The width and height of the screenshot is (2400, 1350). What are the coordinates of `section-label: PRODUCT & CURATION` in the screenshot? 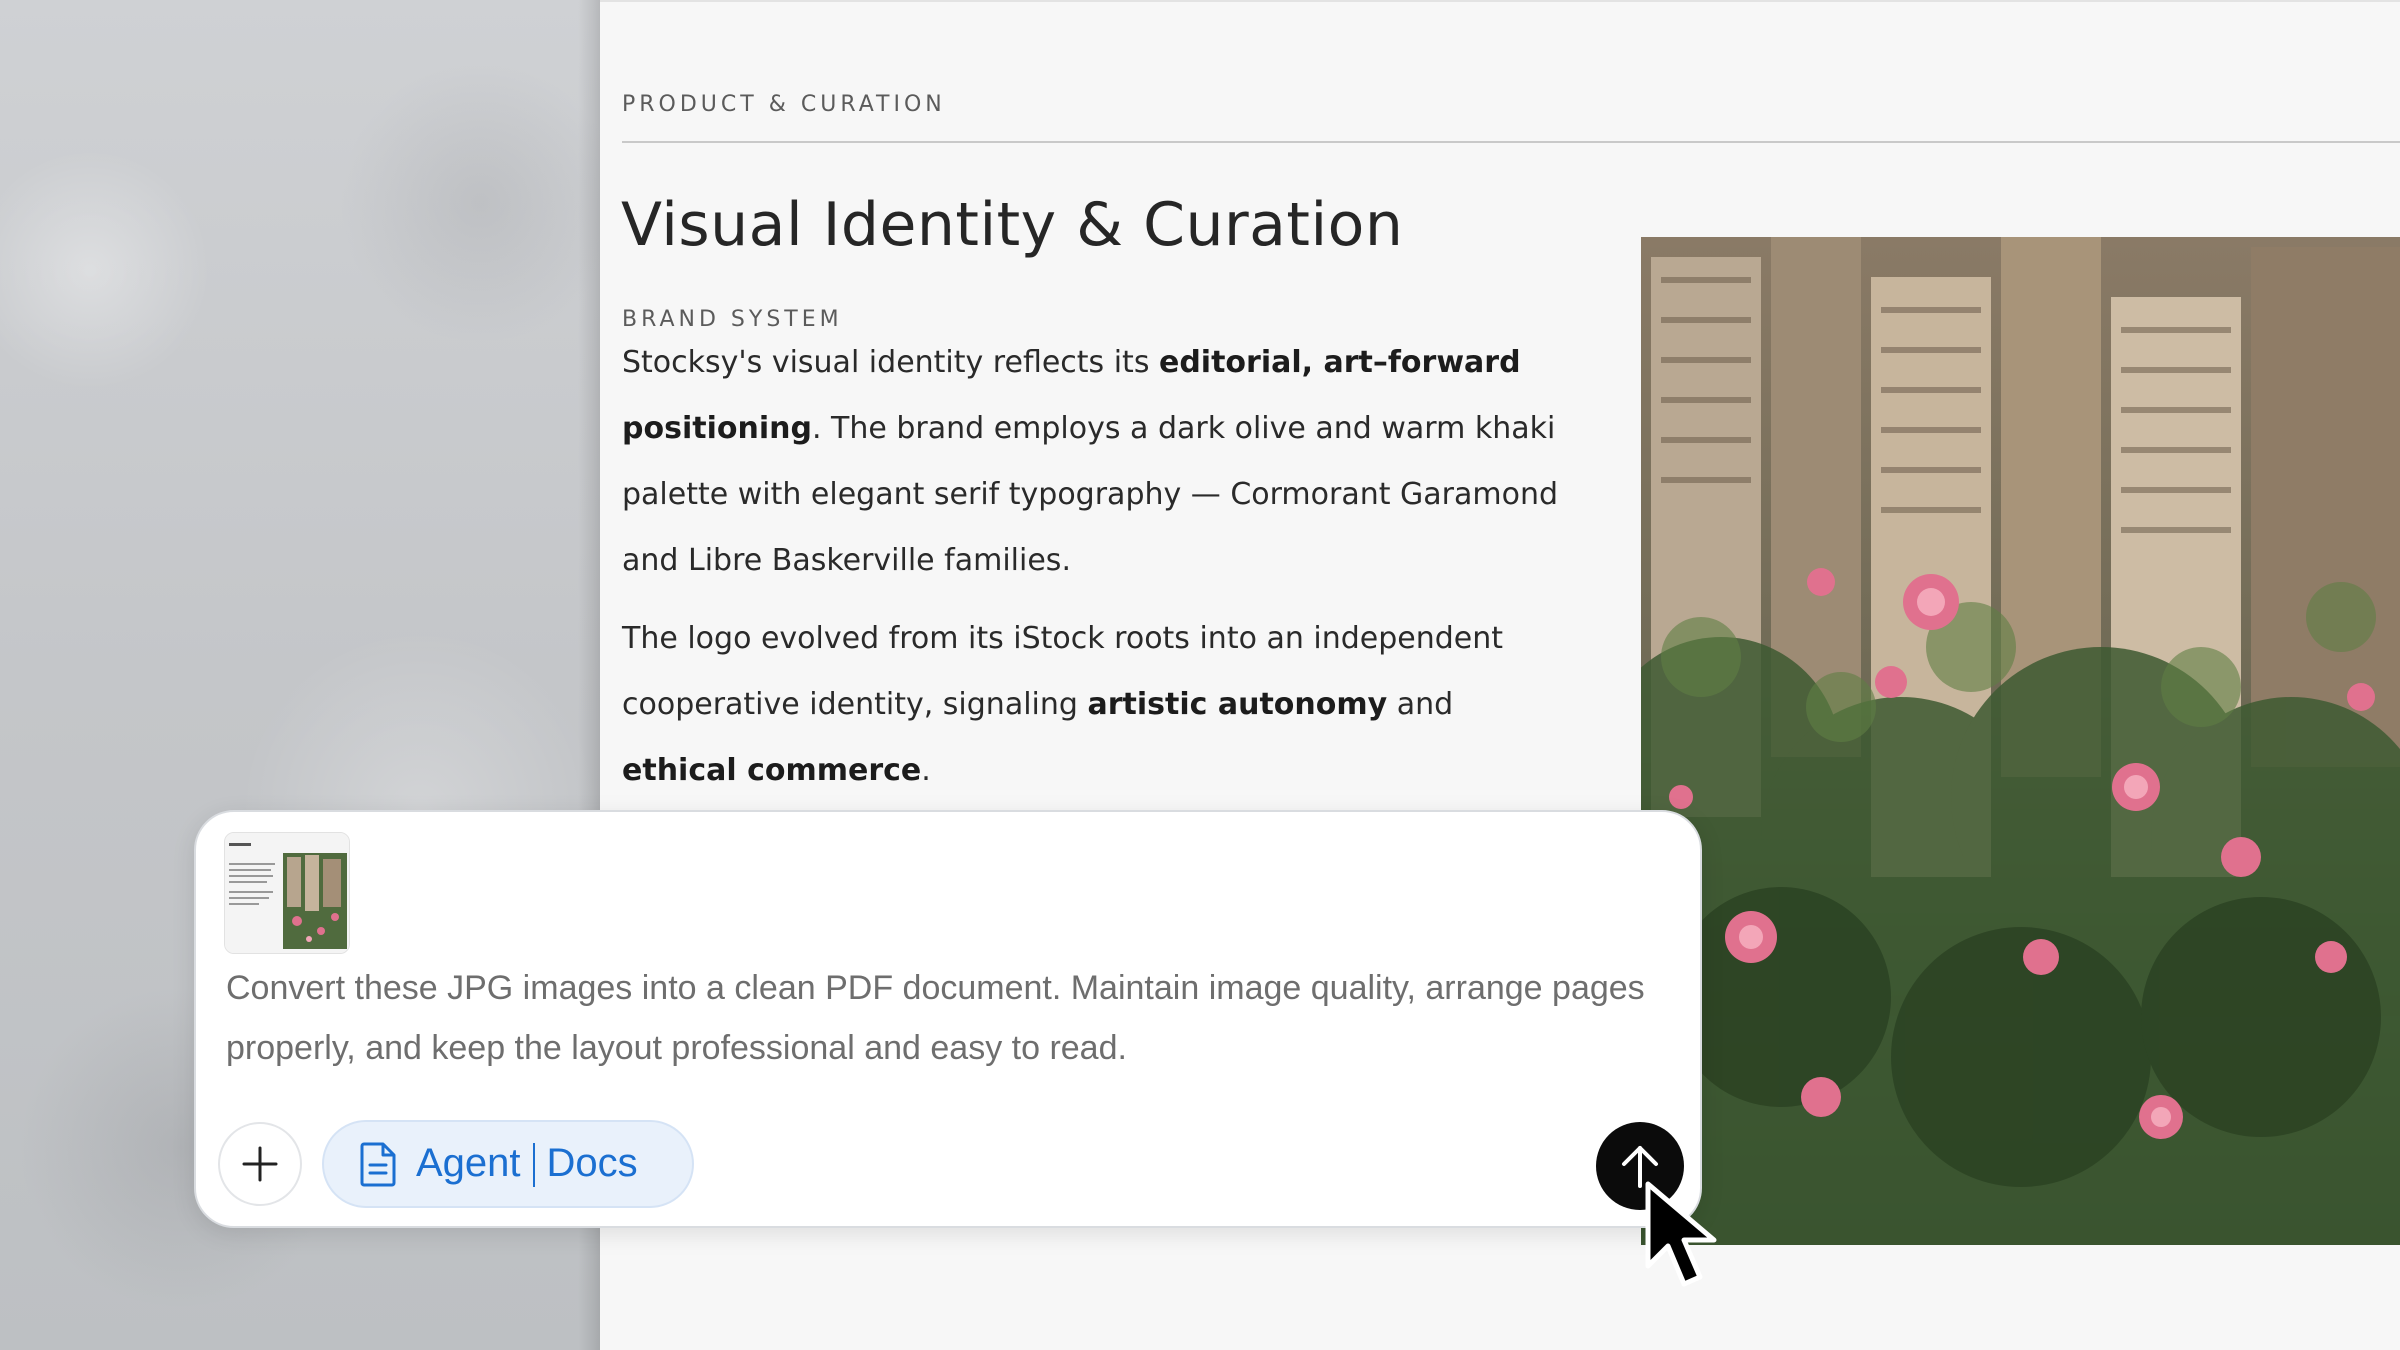 It's located at (784, 104).